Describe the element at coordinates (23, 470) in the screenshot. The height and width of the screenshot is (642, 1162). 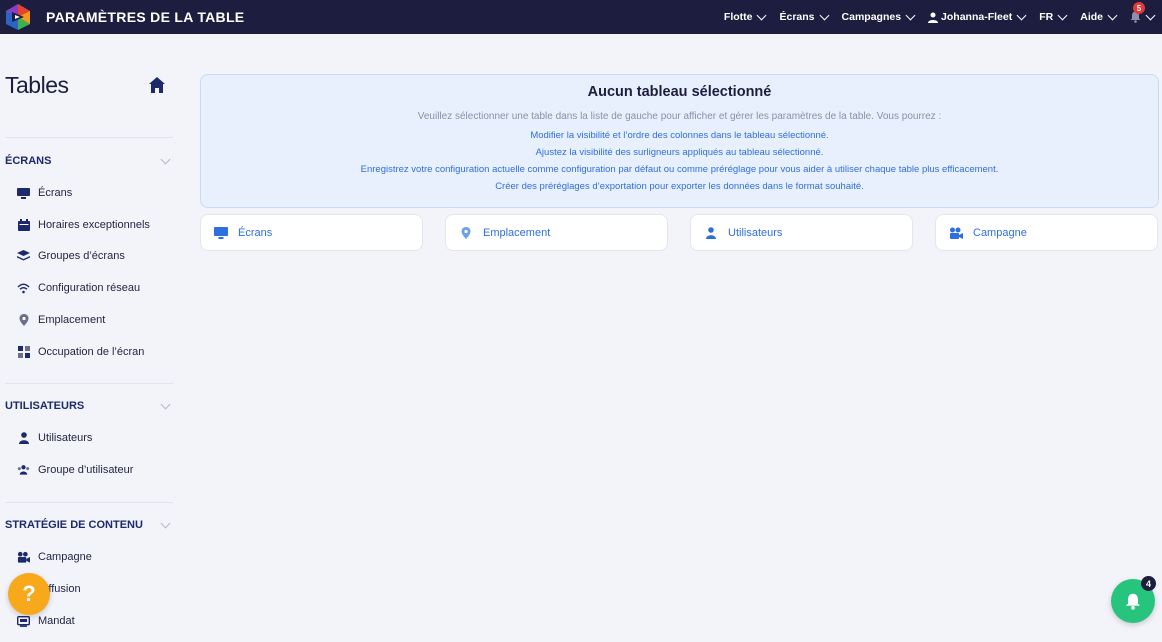
I see `users-icon` at that location.